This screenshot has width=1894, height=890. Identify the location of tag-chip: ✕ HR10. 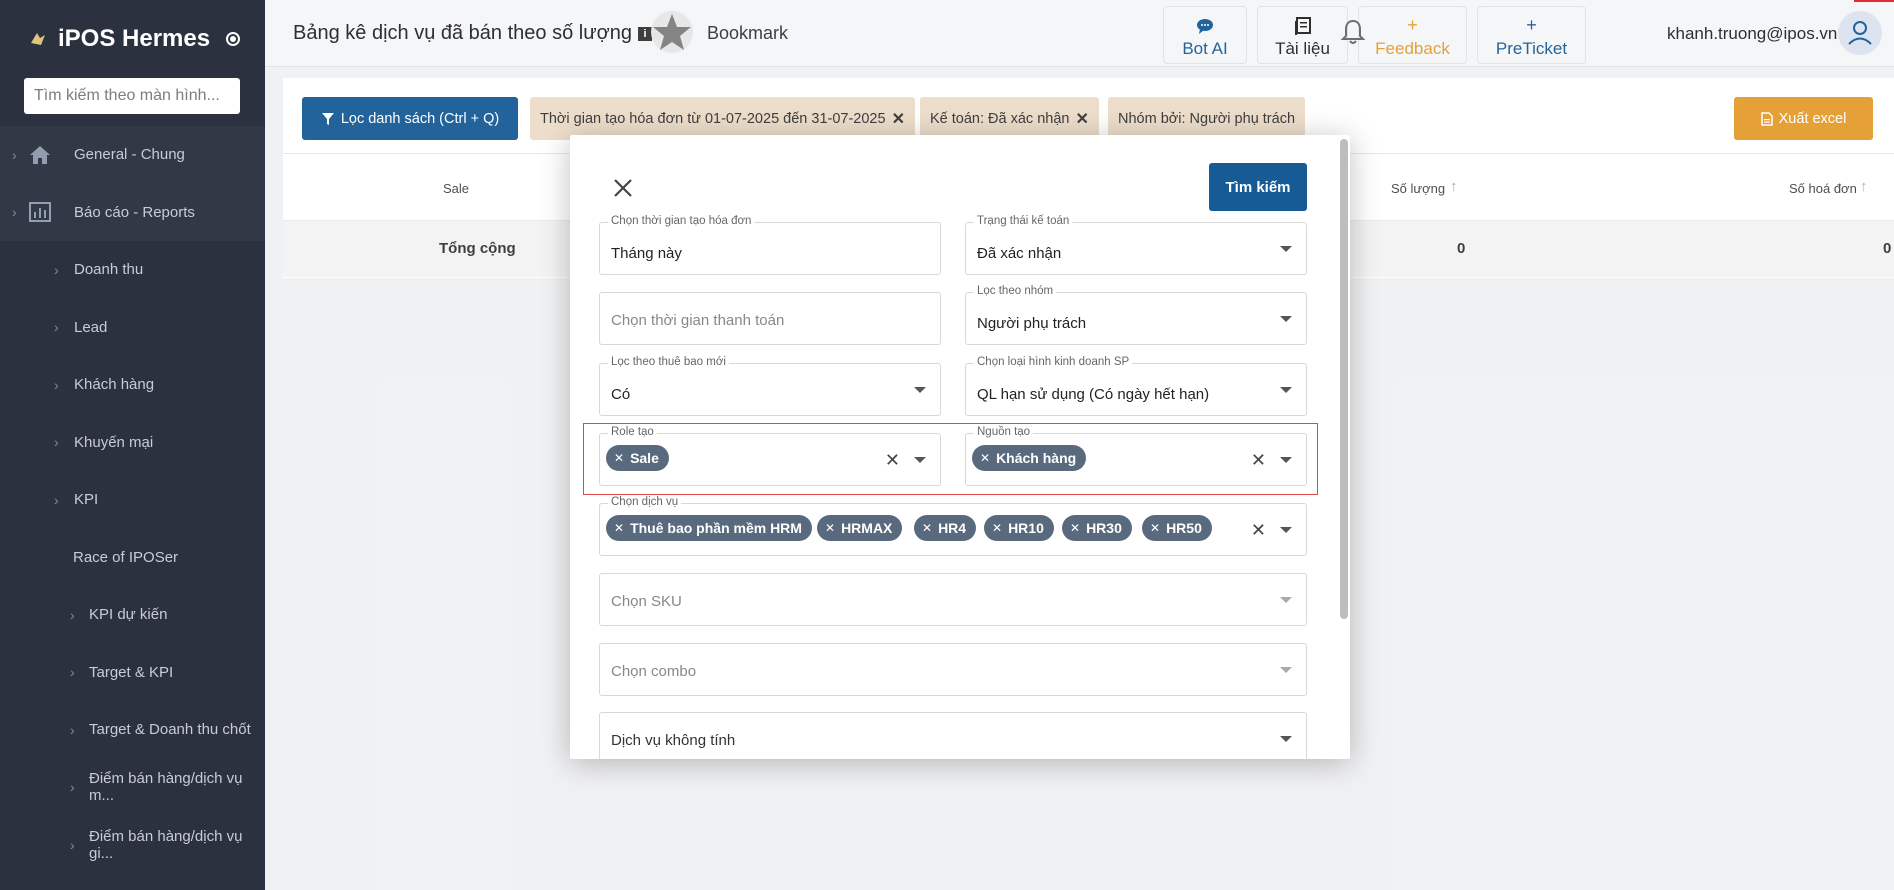
(1019, 528).